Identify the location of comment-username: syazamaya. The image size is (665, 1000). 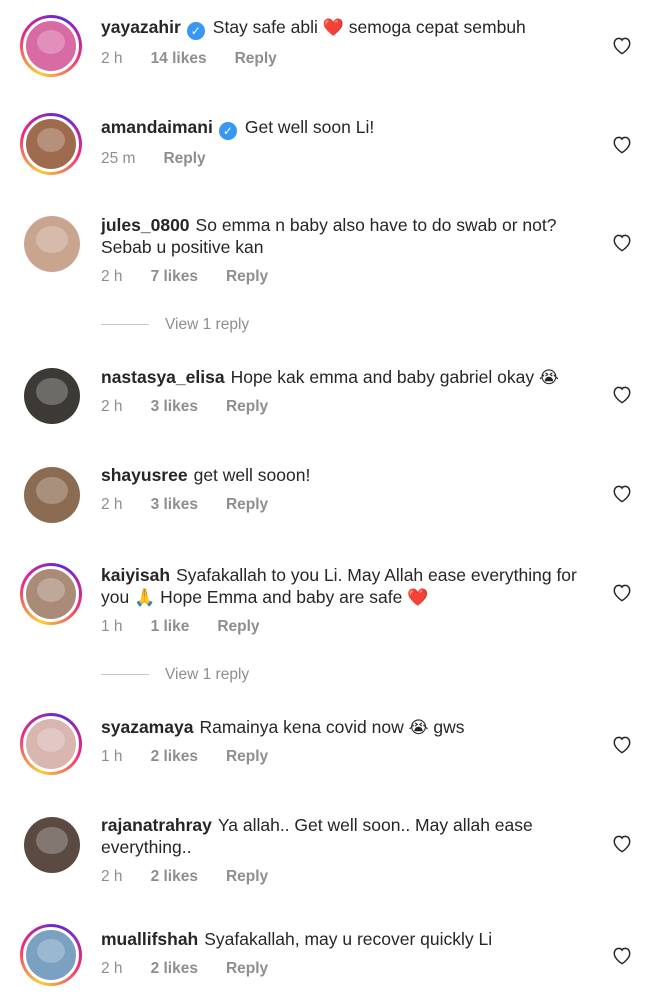
(147, 727).